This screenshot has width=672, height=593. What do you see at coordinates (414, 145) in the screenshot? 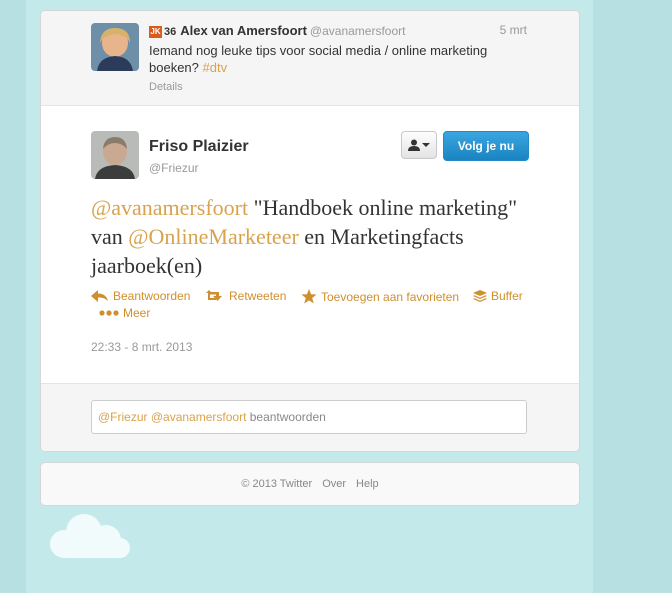
I see `user-icon` at bounding box center [414, 145].